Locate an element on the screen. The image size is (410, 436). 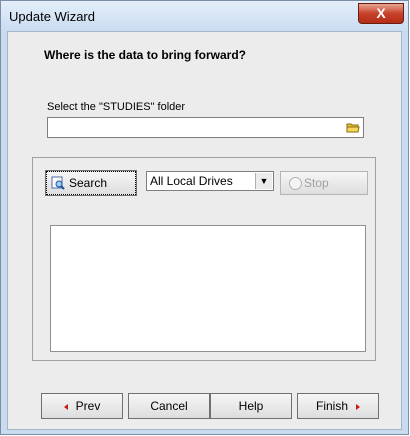
cancel-button-label: Cancel is located at coordinates (169, 406).